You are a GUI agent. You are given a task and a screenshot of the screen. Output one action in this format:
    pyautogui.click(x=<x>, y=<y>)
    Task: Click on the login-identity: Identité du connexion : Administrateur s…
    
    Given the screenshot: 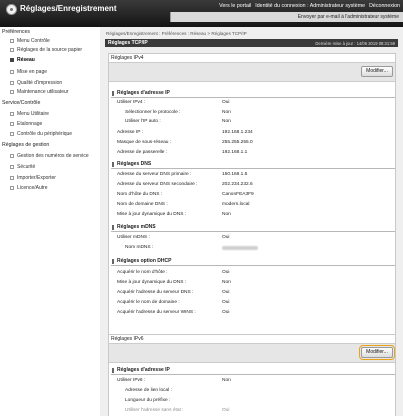 What is the action you would take?
    pyautogui.click(x=310, y=6)
    